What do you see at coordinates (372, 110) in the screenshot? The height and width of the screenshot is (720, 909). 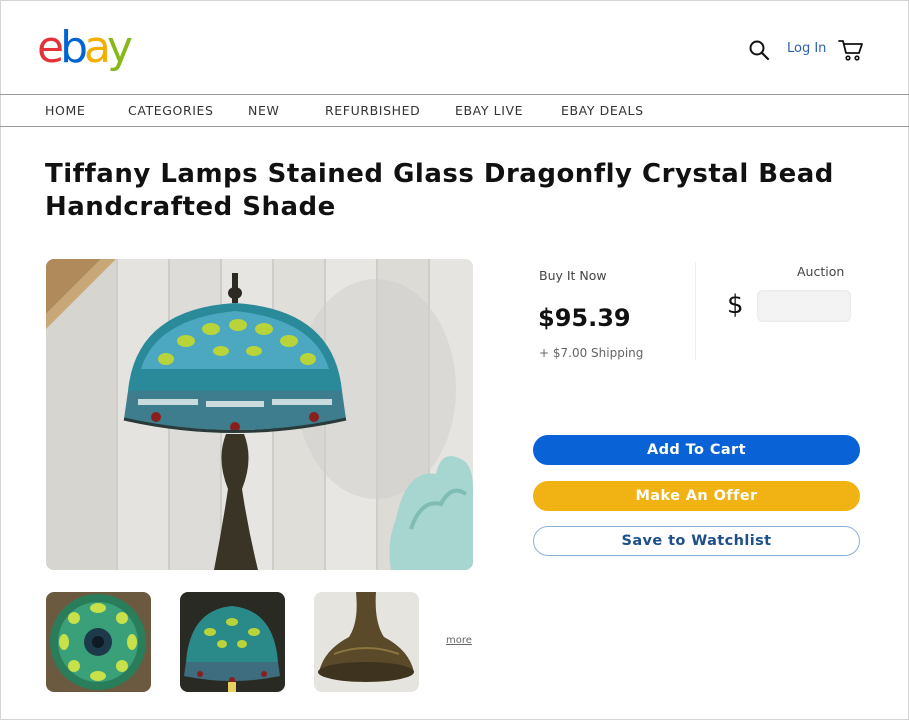 I see `nav-item-refurbished: REFURBISHED` at bounding box center [372, 110].